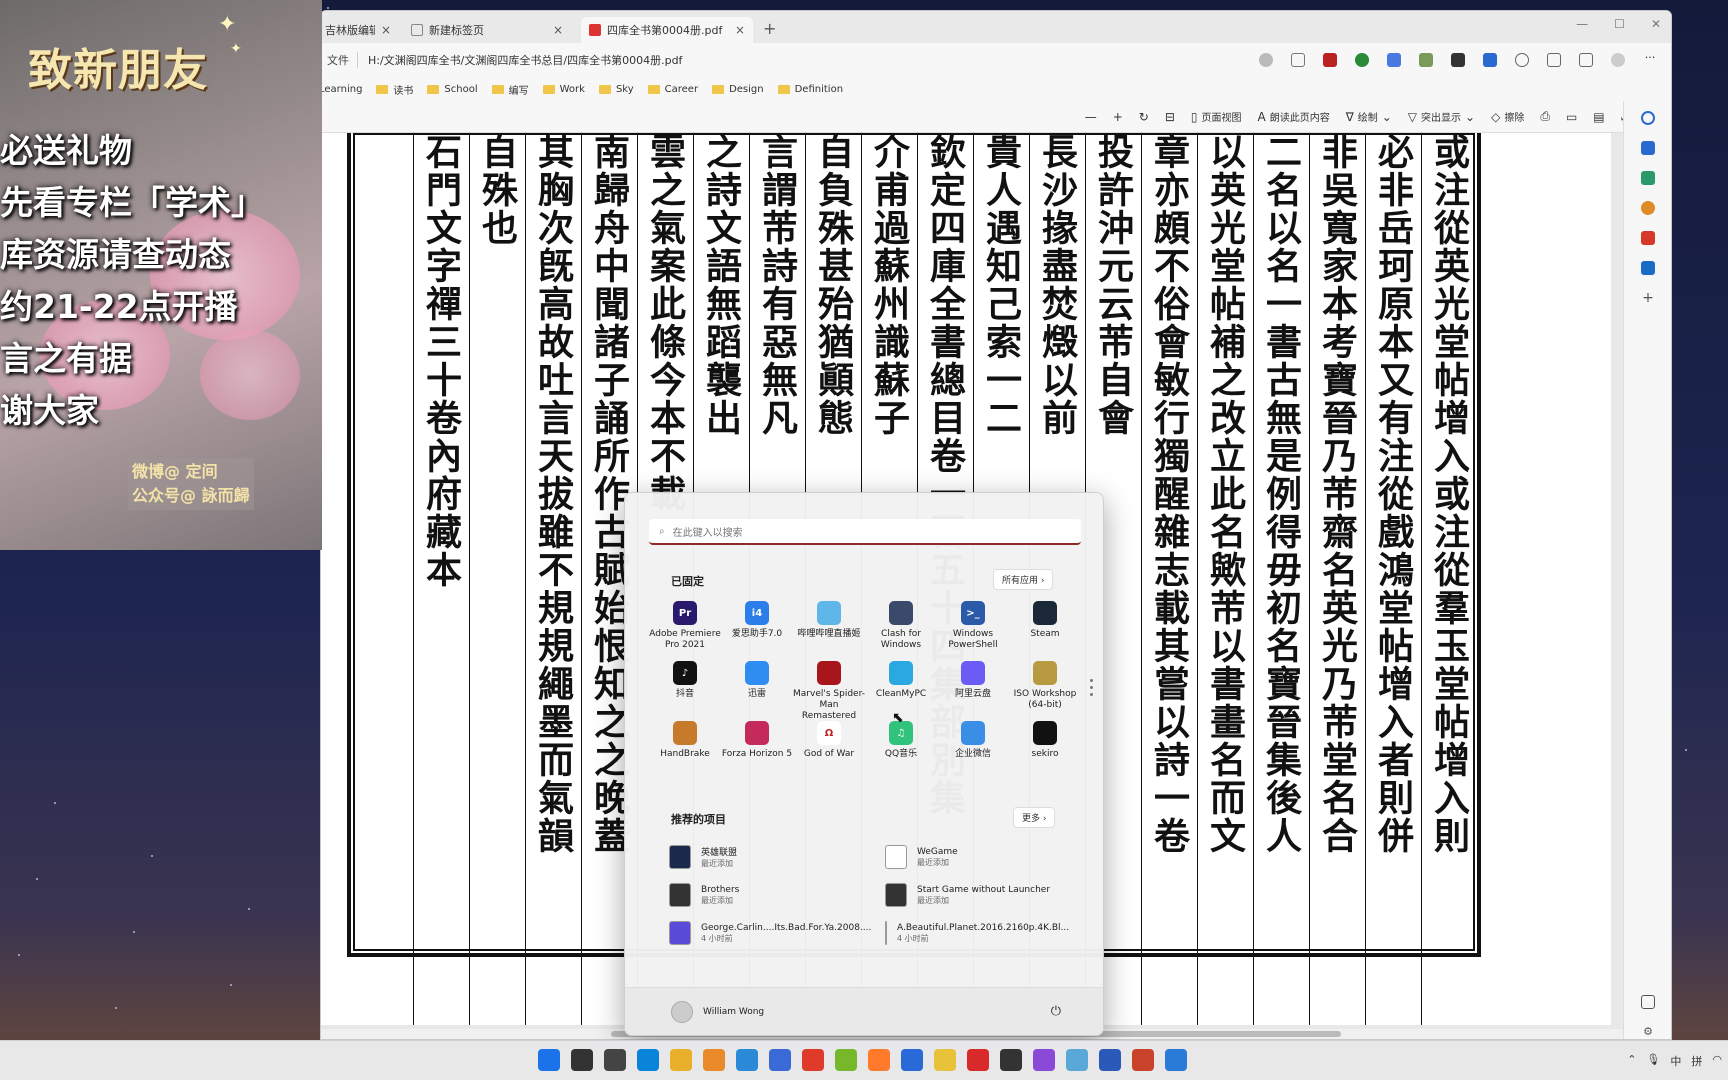 This screenshot has height=1080, width=1728. What do you see at coordinates (1586, 60) in the screenshot?
I see `collections-icon` at bounding box center [1586, 60].